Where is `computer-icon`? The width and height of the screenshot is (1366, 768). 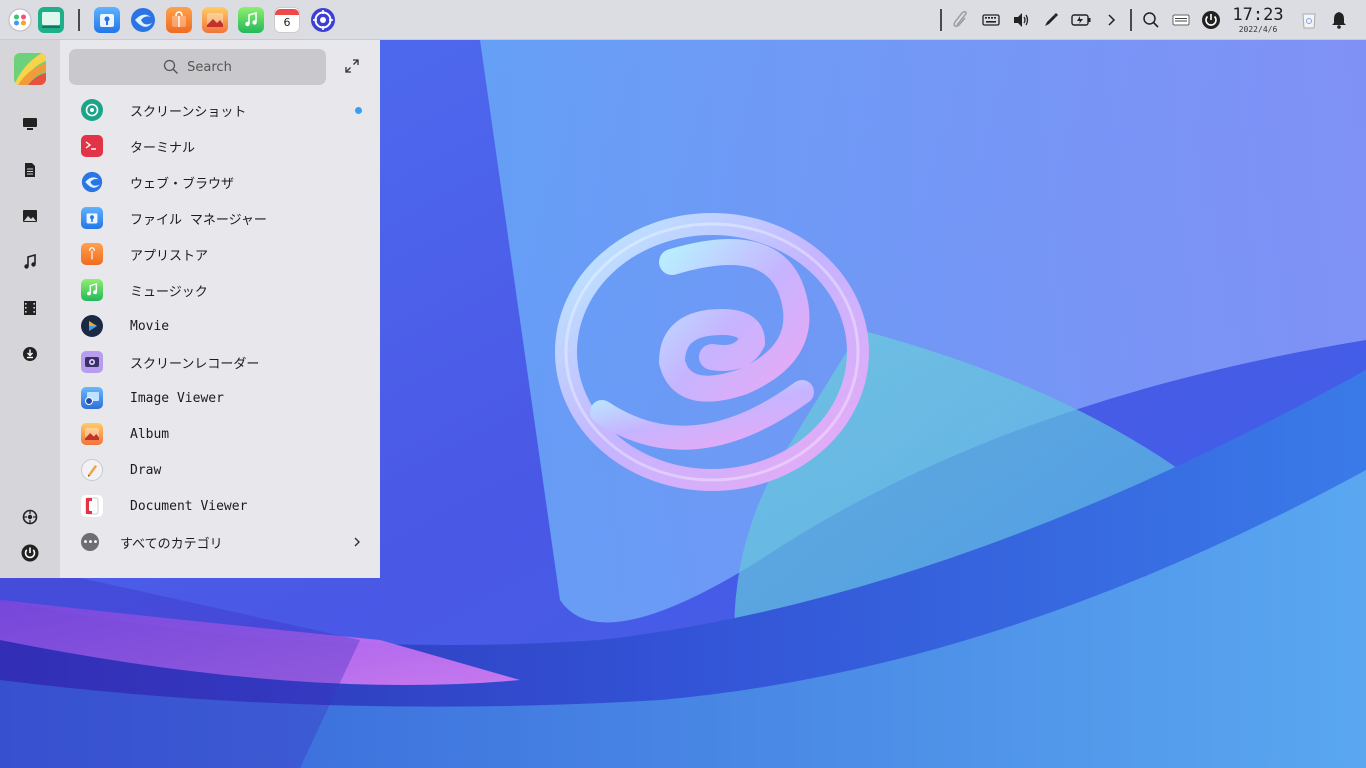 computer-icon is located at coordinates (30, 124).